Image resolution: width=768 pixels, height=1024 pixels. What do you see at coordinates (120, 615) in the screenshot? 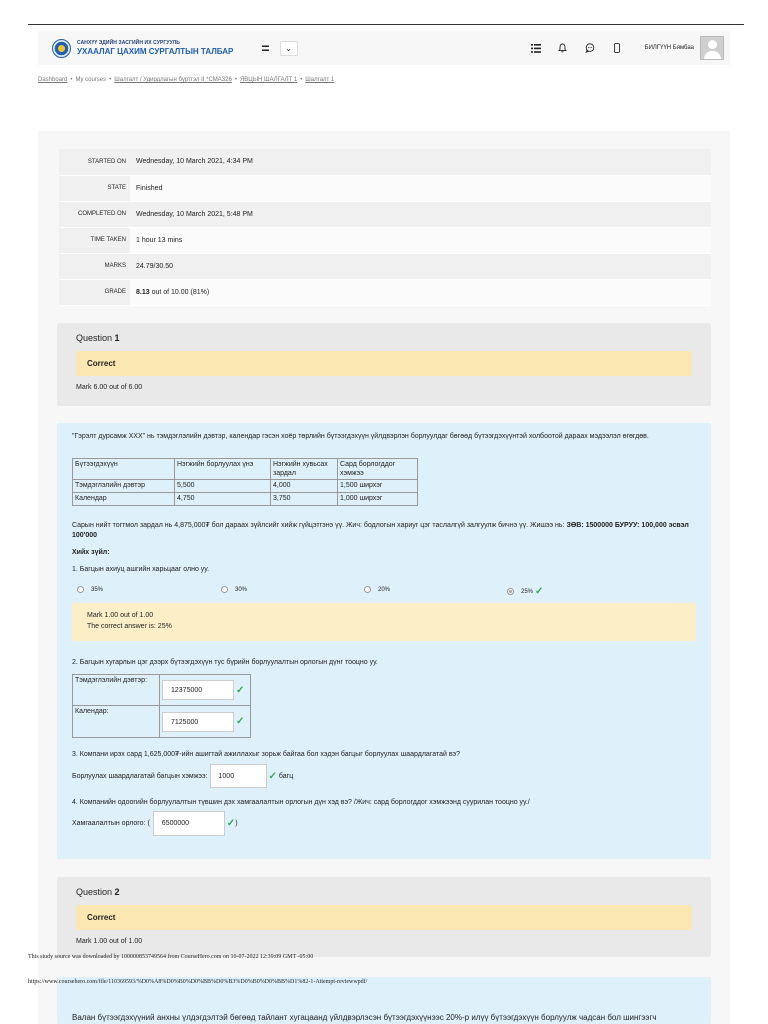
I see `feedback-mark: Mark 1.00 out of 1.00` at bounding box center [120, 615].